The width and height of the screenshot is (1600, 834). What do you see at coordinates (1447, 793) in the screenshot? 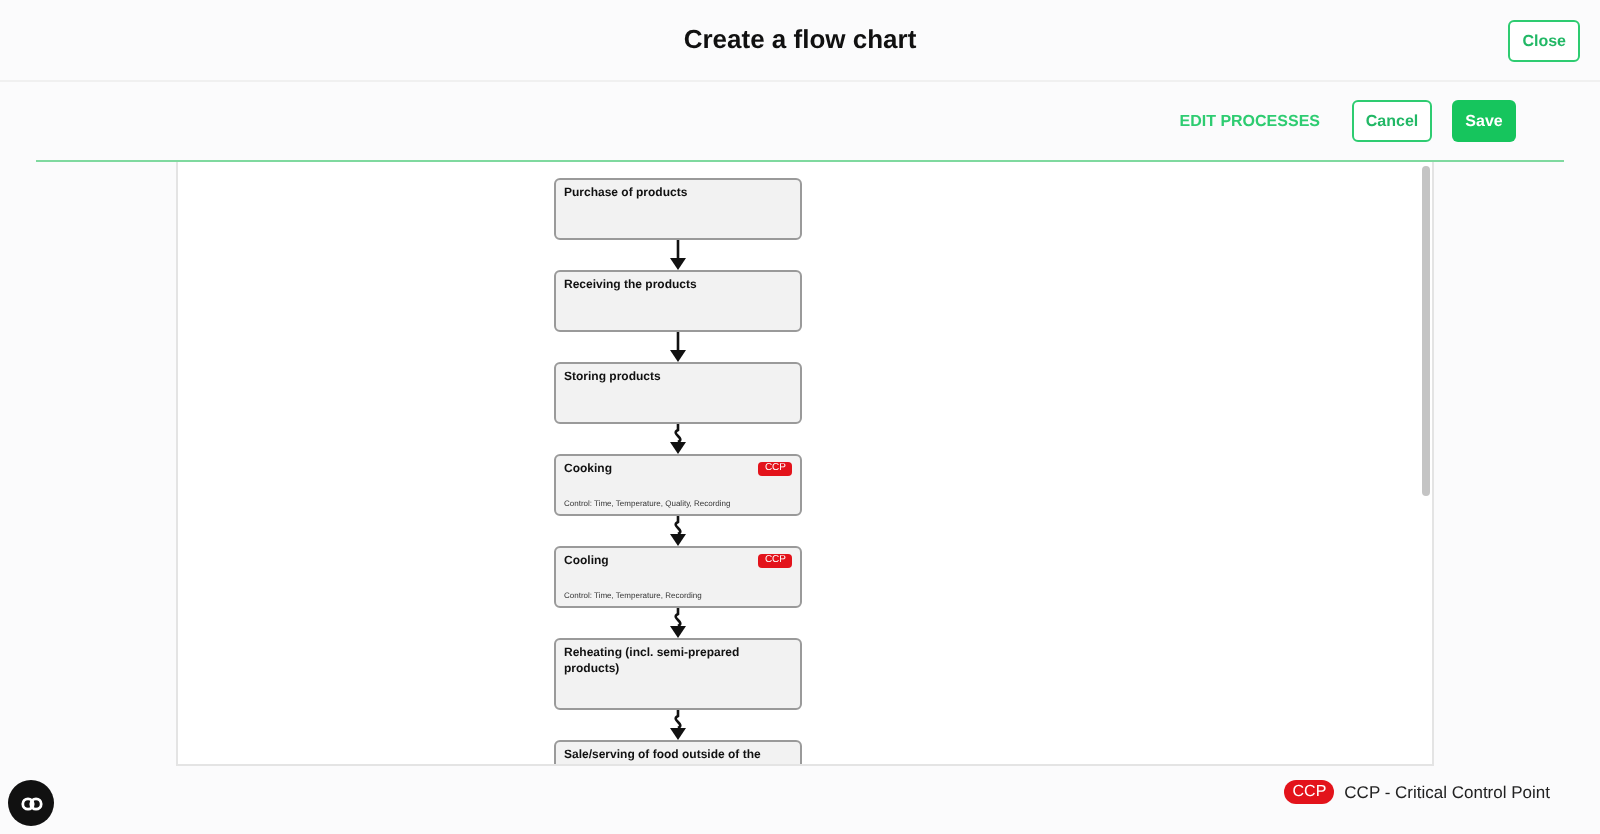
I see `legend-text: CCP - Critical Control Point` at bounding box center [1447, 793].